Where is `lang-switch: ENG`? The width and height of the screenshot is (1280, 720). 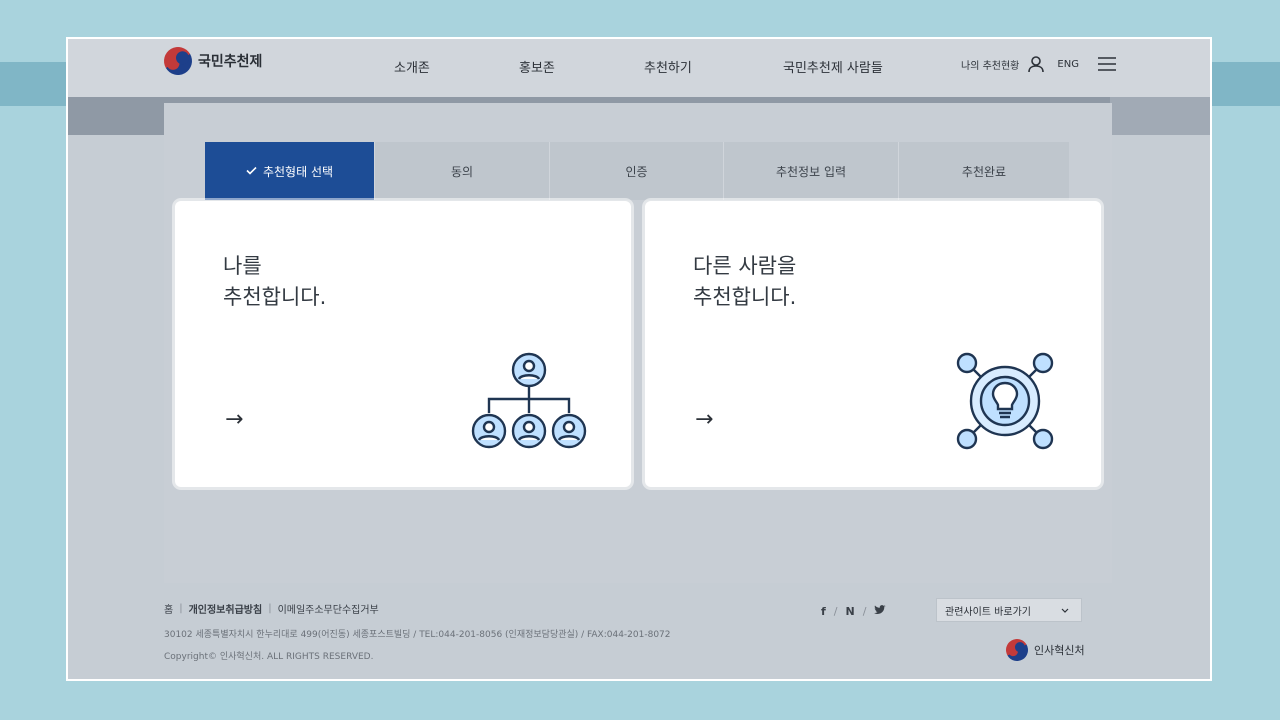
lang-switch: ENG is located at coordinates (1068, 64).